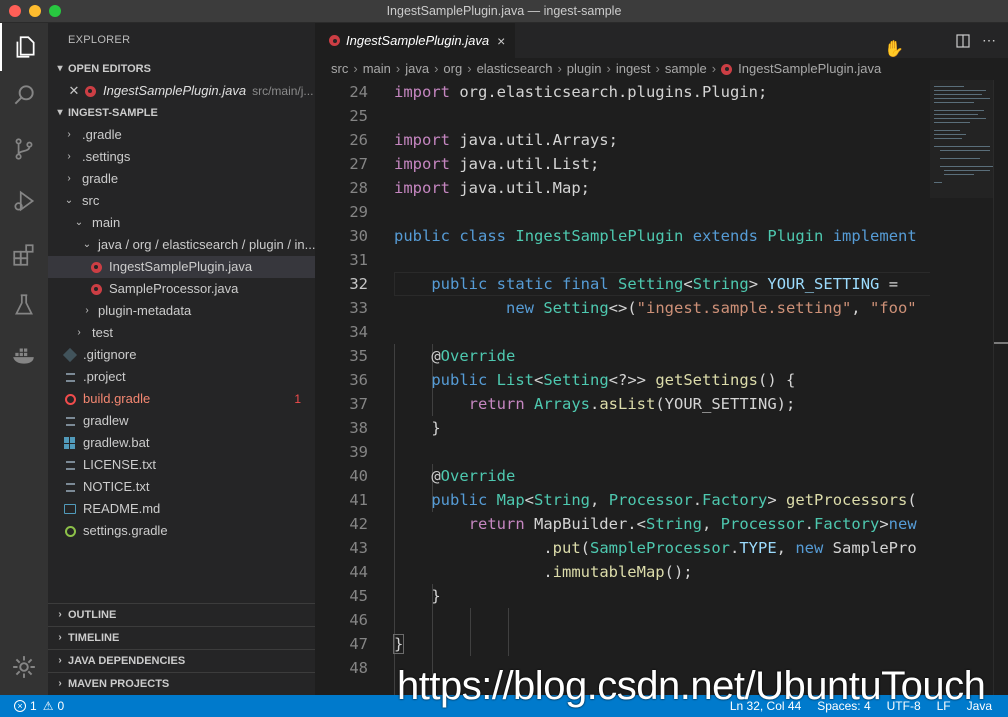 Image resolution: width=1008 pixels, height=717 pixels. I want to click on code-line: 39, so click(358, 452).